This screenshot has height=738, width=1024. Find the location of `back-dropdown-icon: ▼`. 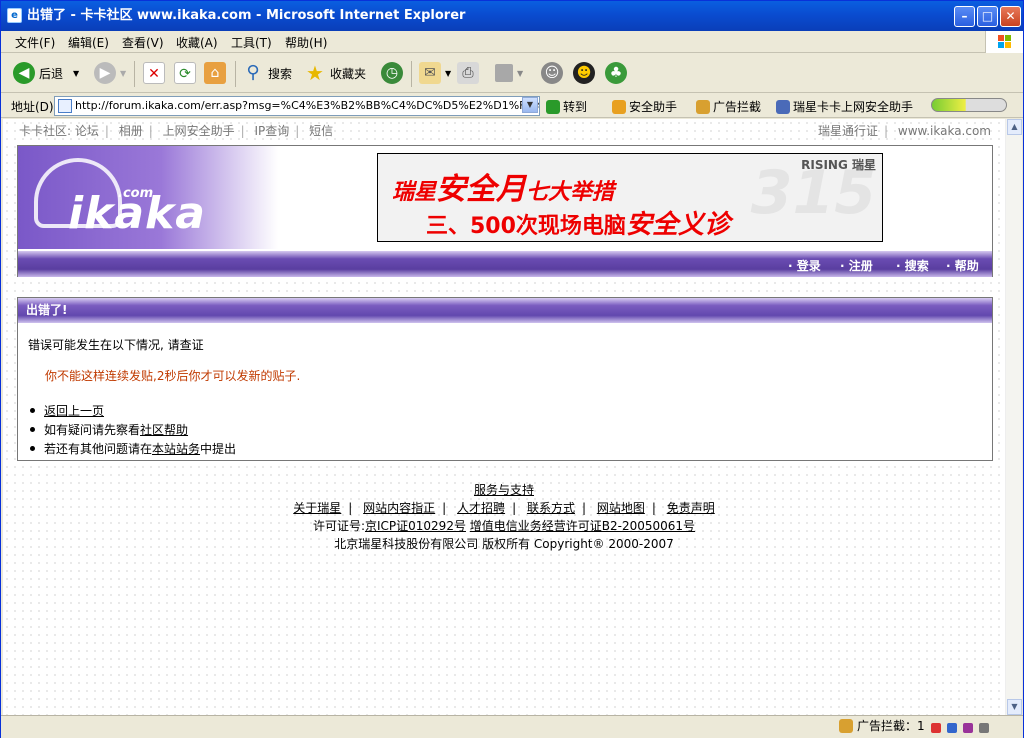

back-dropdown-icon: ▼ is located at coordinates (76, 73).